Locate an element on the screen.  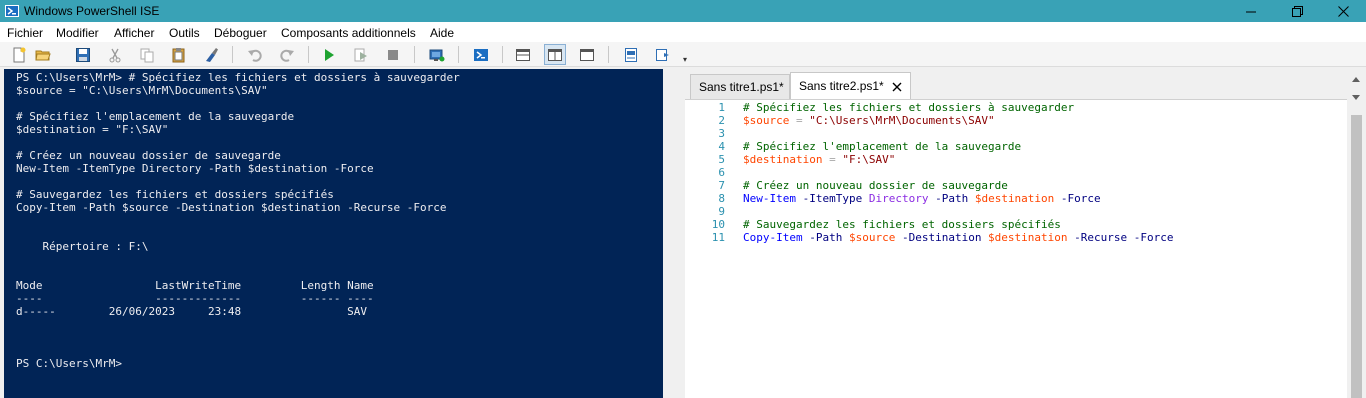
redo-icon is located at coordinates (287, 55).